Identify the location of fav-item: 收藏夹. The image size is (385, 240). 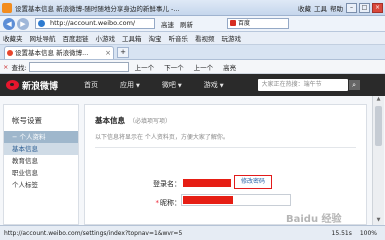
(13, 38).